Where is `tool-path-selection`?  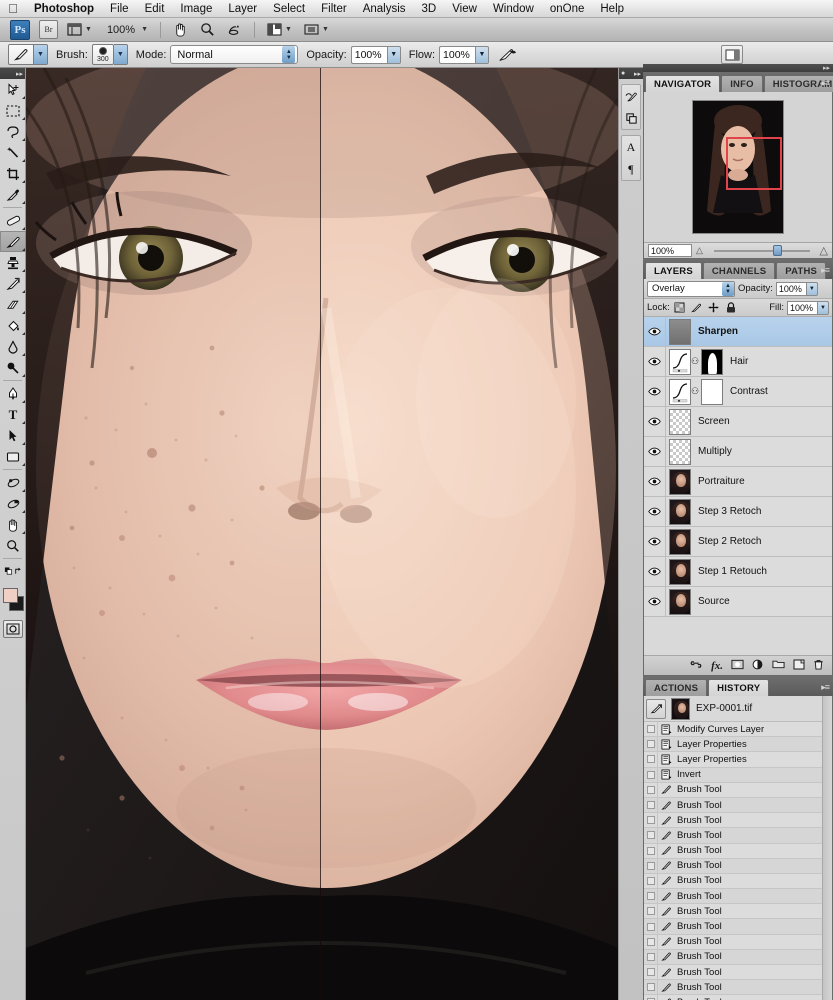
tool-path-selection is located at coordinates (13, 435).